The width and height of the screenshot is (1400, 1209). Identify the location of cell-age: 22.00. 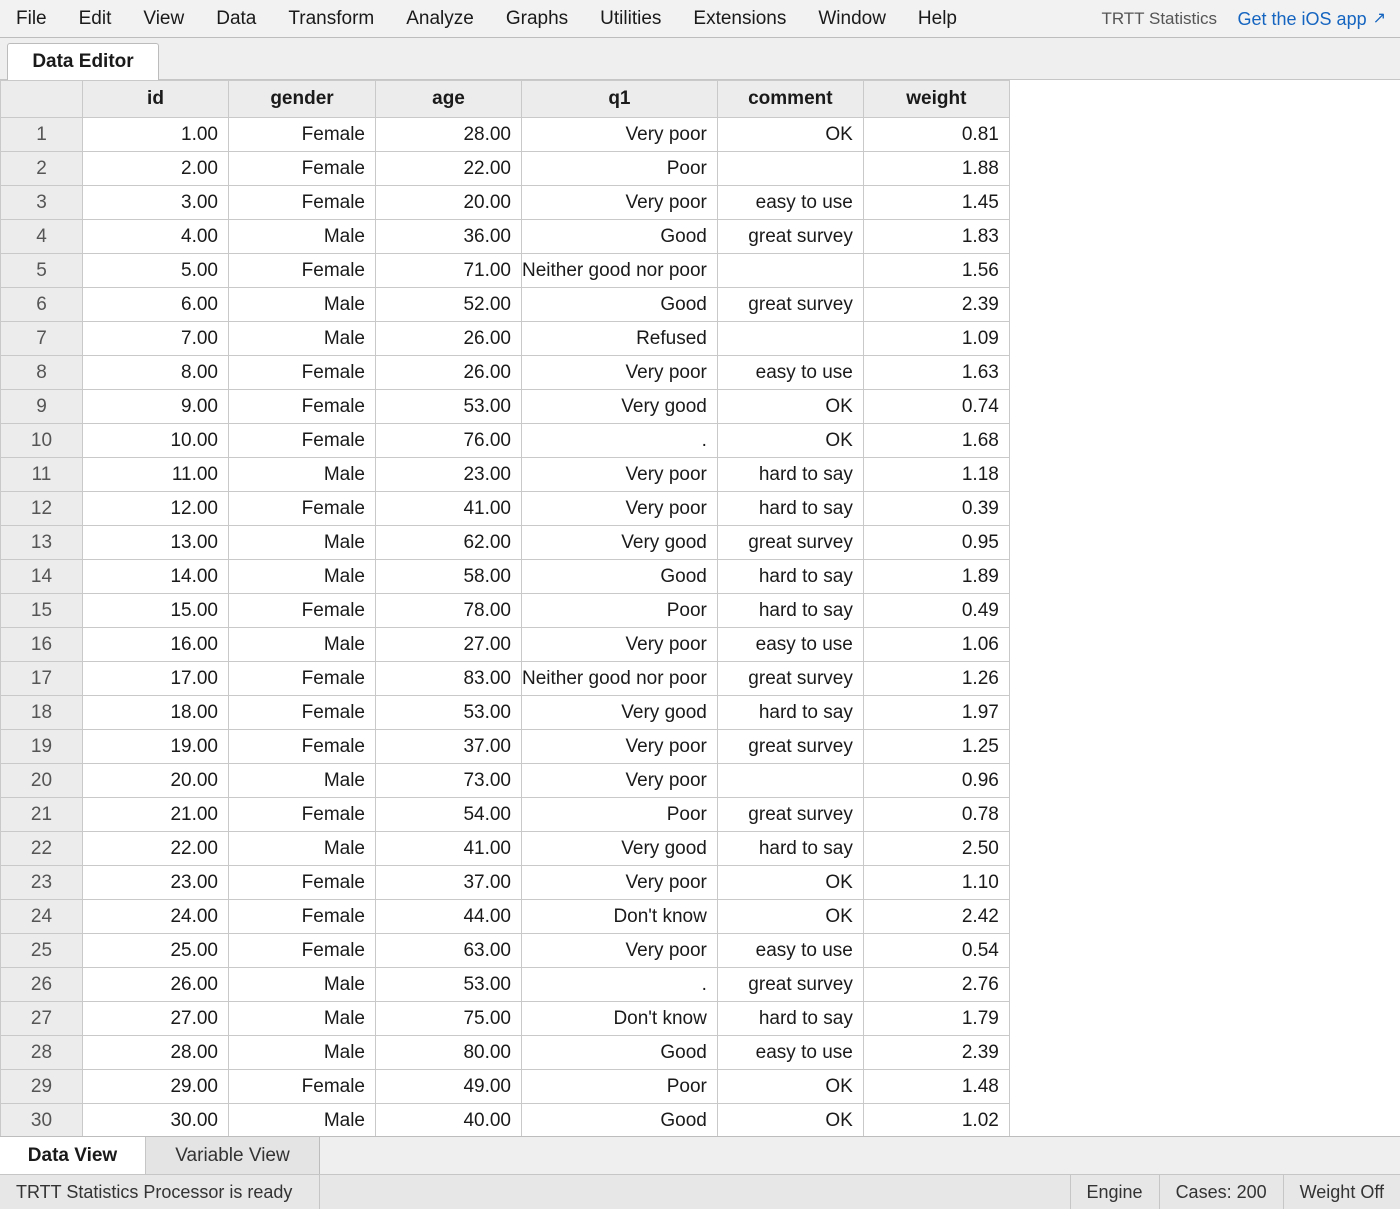
(448, 168).